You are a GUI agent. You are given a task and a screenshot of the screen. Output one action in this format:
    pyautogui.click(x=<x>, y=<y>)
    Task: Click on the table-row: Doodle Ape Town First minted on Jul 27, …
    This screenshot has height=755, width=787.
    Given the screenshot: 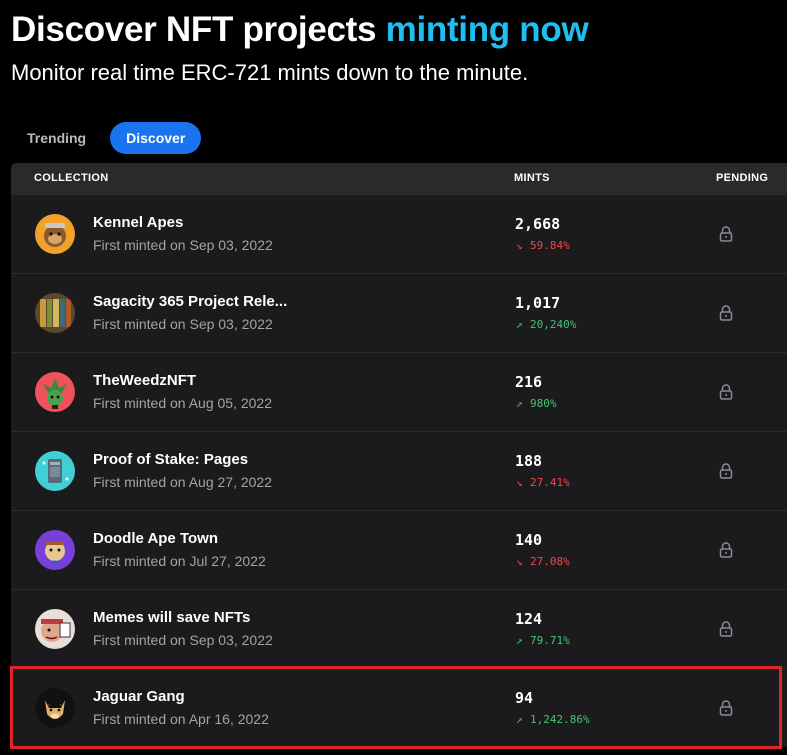 What is the action you would take?
    pyautogui.click(x=399, y=549)
    